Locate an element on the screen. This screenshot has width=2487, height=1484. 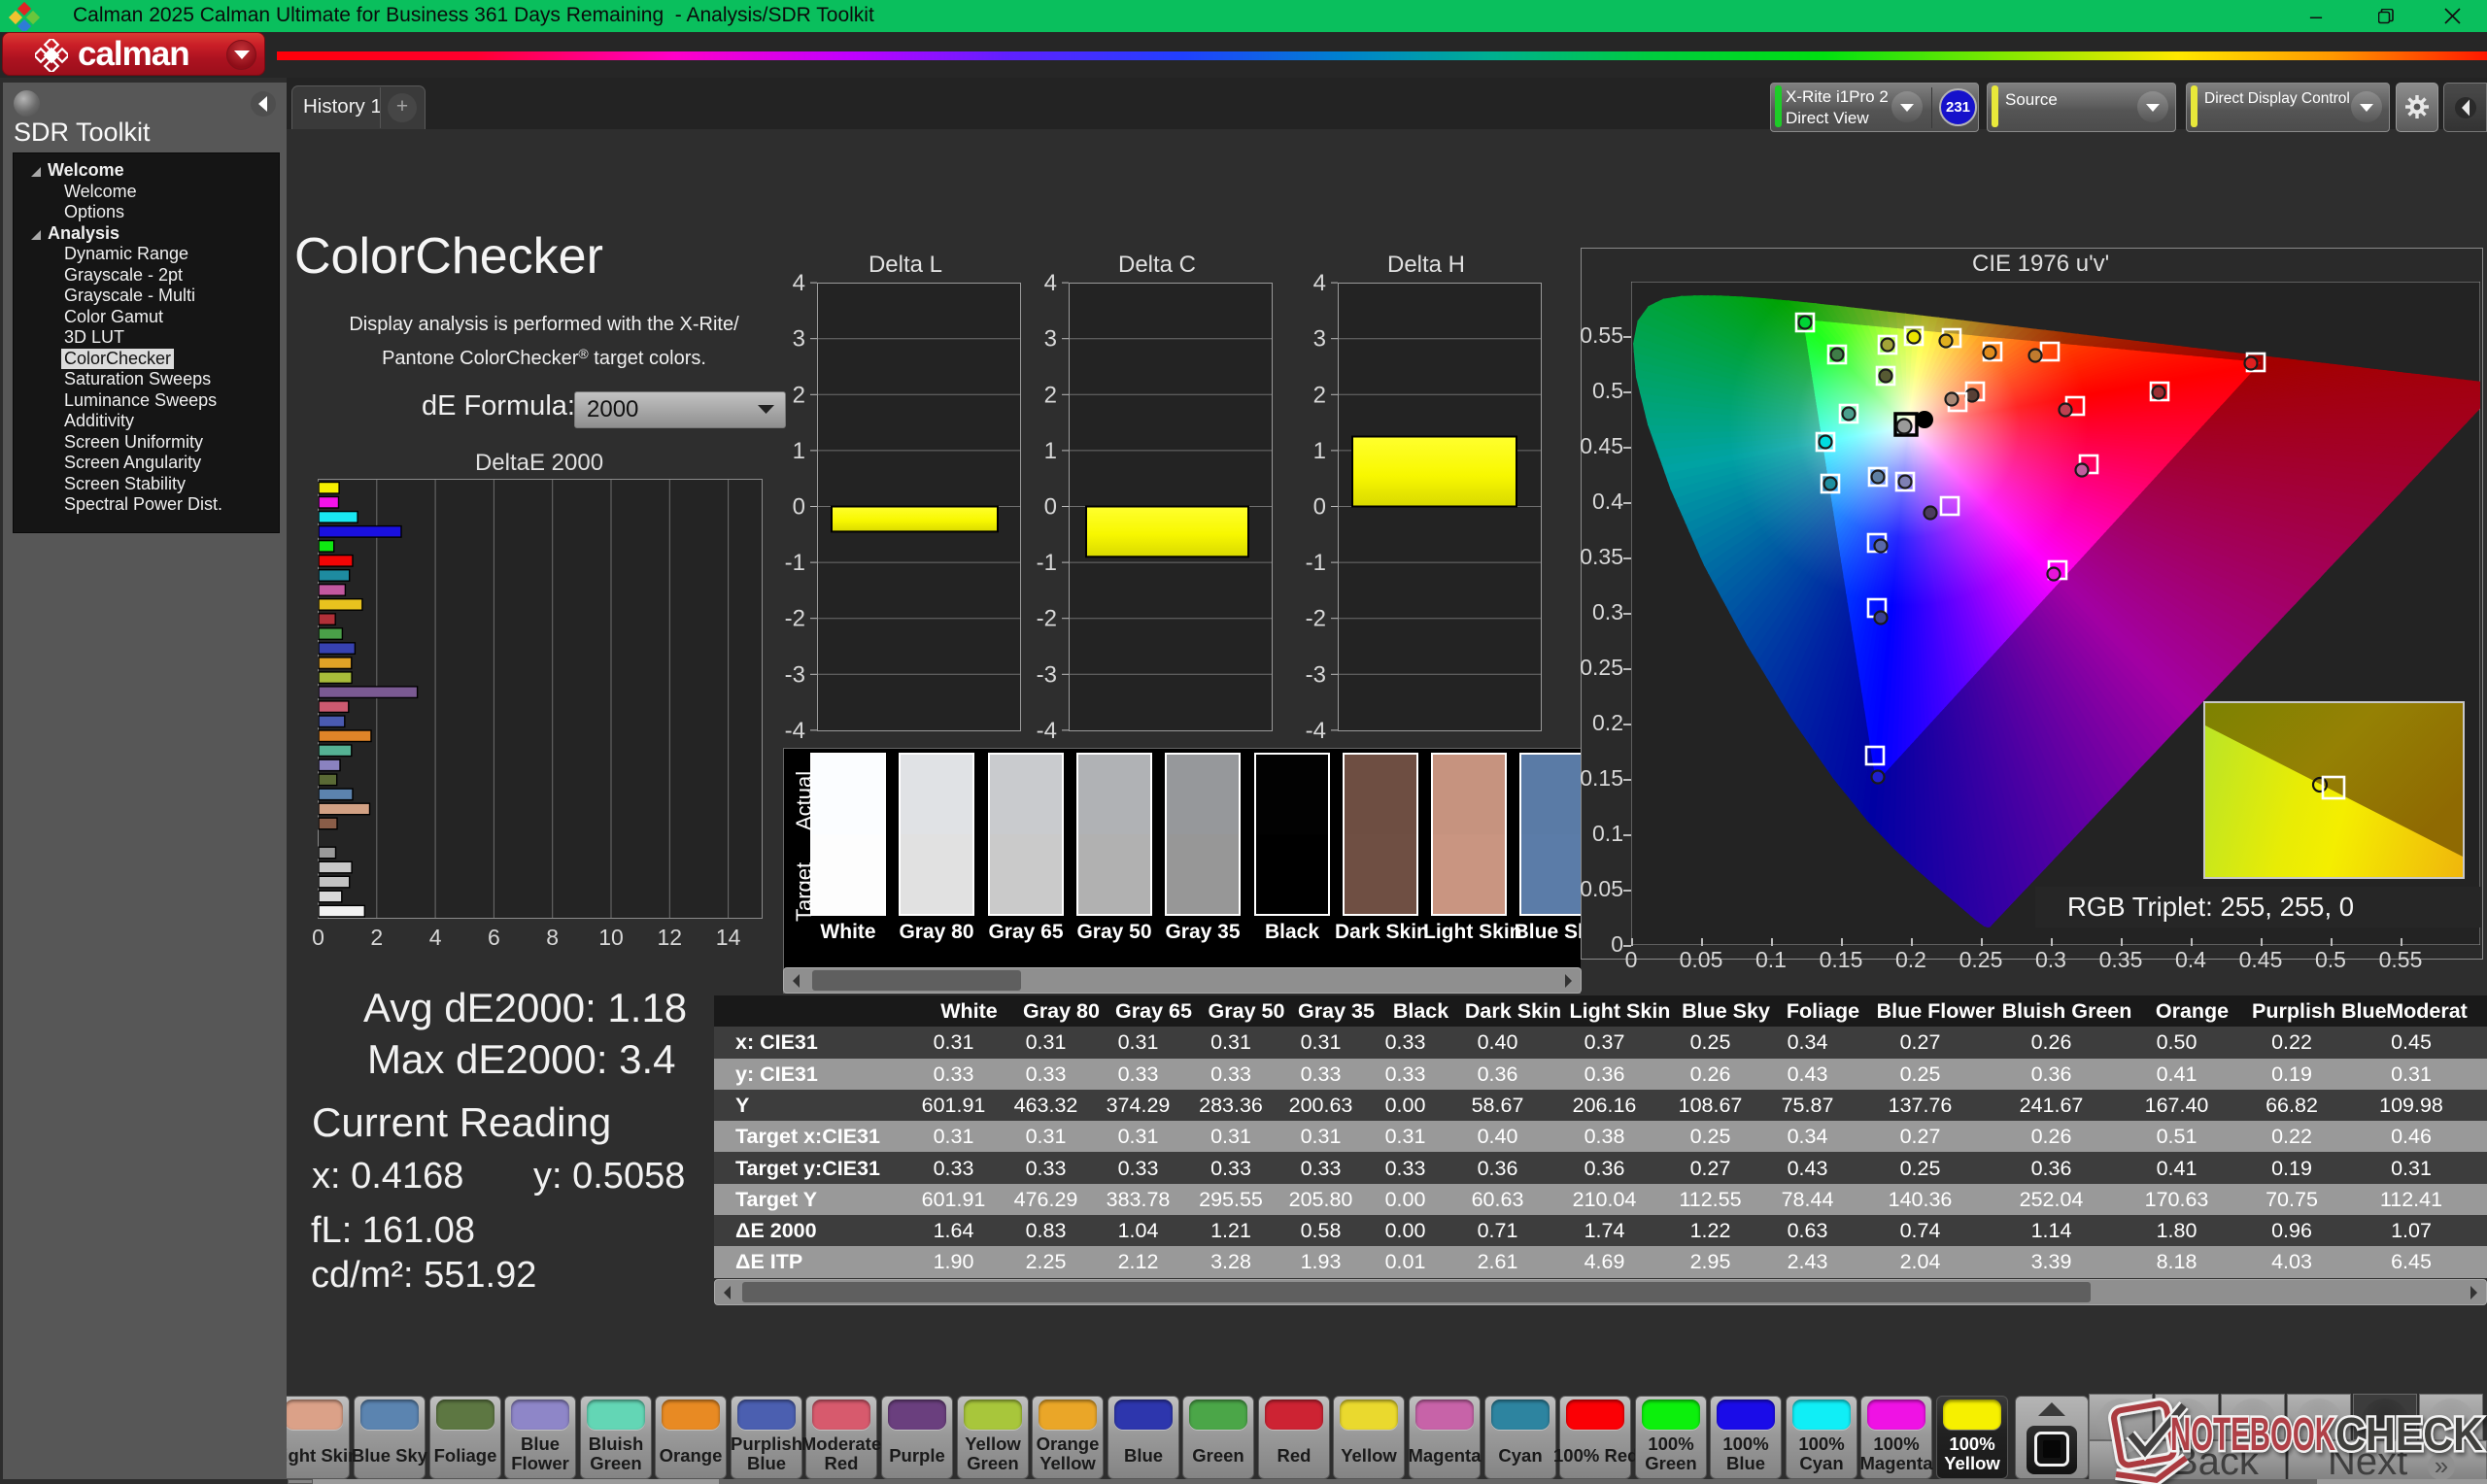
svg-text: 10 is located at coordinates (611, 937).